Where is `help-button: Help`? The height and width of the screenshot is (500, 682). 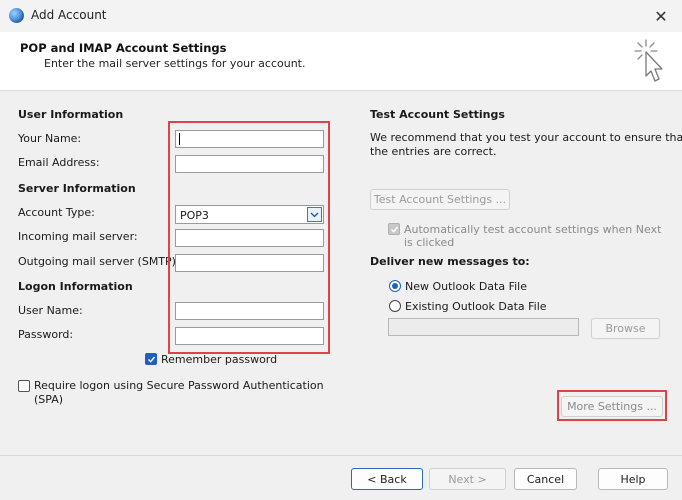 help-button: Help is located at coordinates (633, 479).